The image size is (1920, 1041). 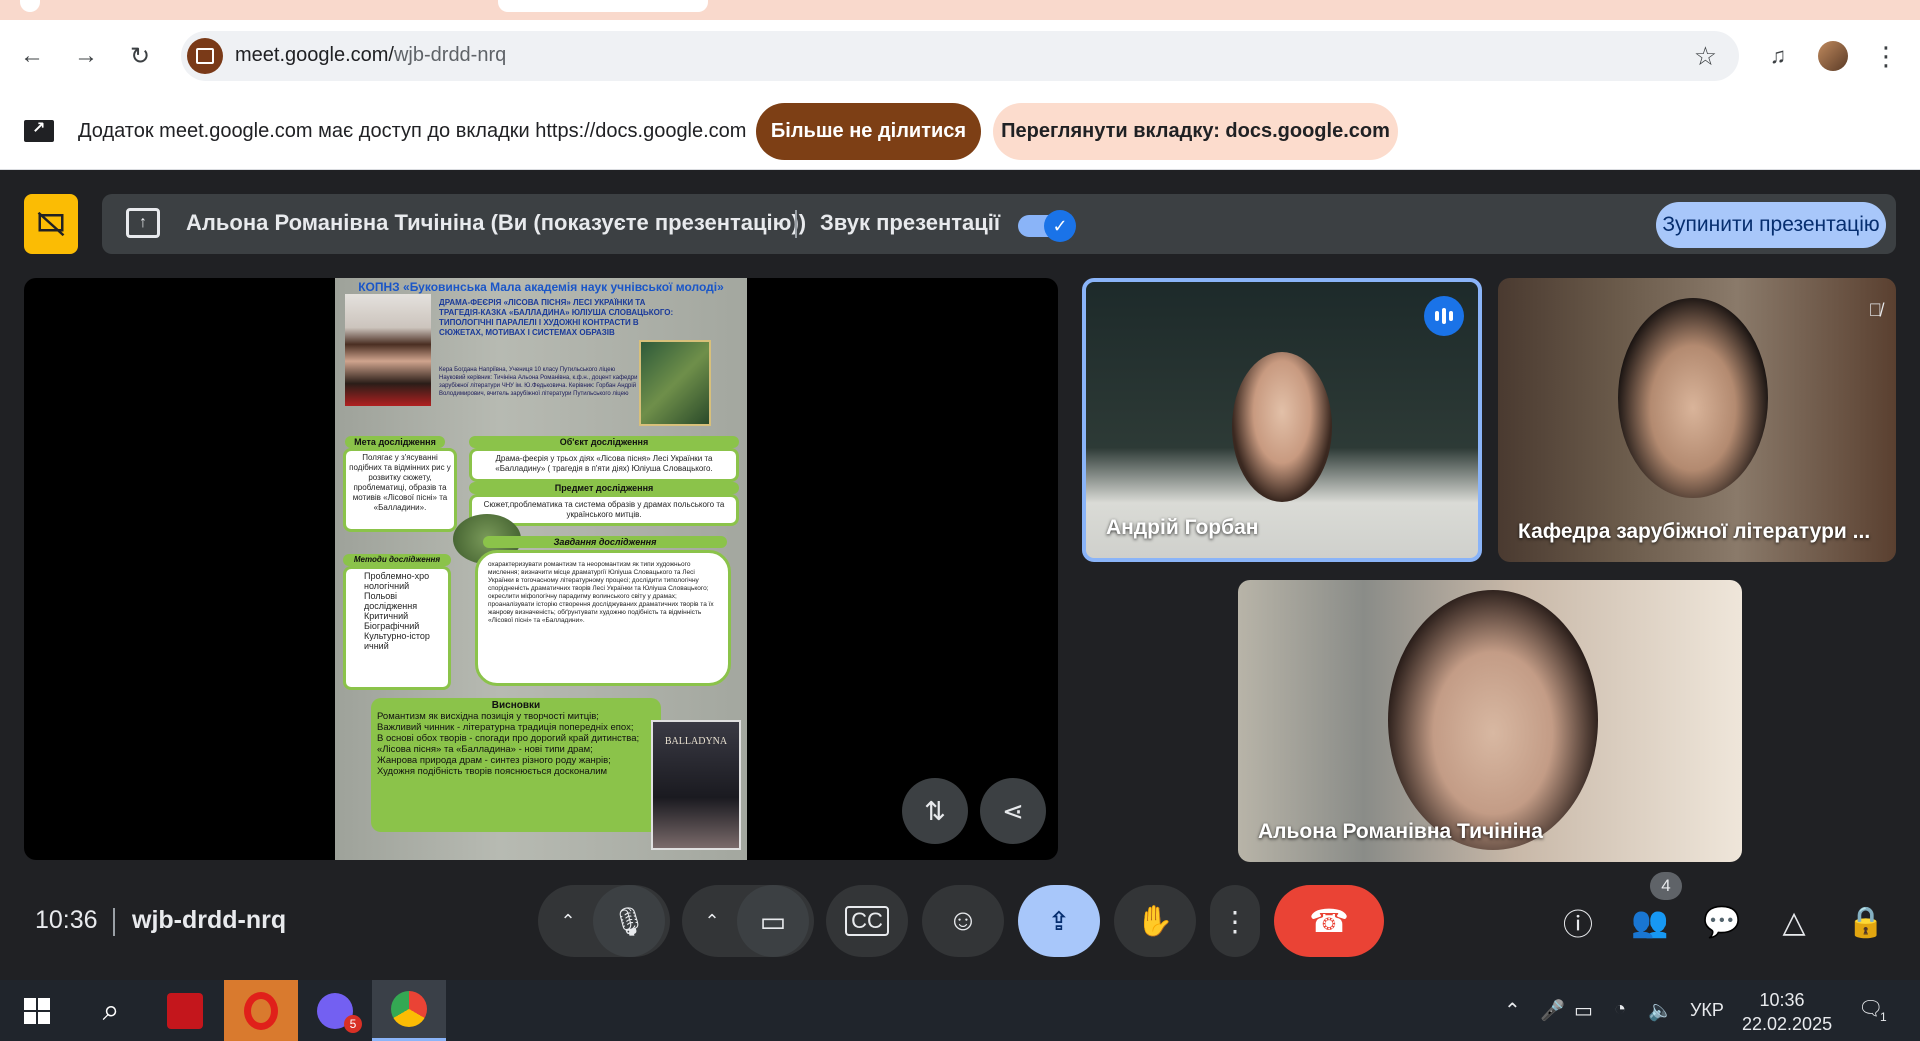 I want to click on mic-control-group: ⌃ 🎙, so click(x=604, y=921).